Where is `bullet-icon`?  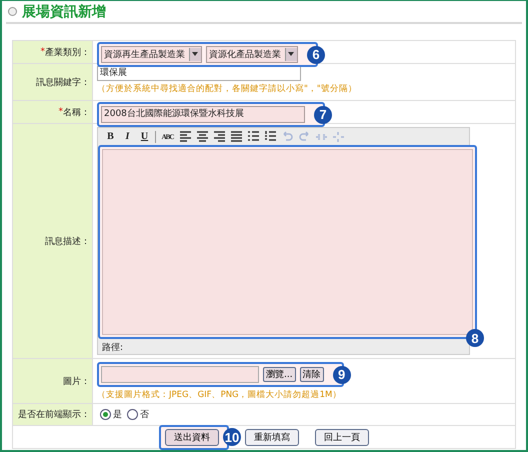 bullet-icon is located at coordinates (12, 11).